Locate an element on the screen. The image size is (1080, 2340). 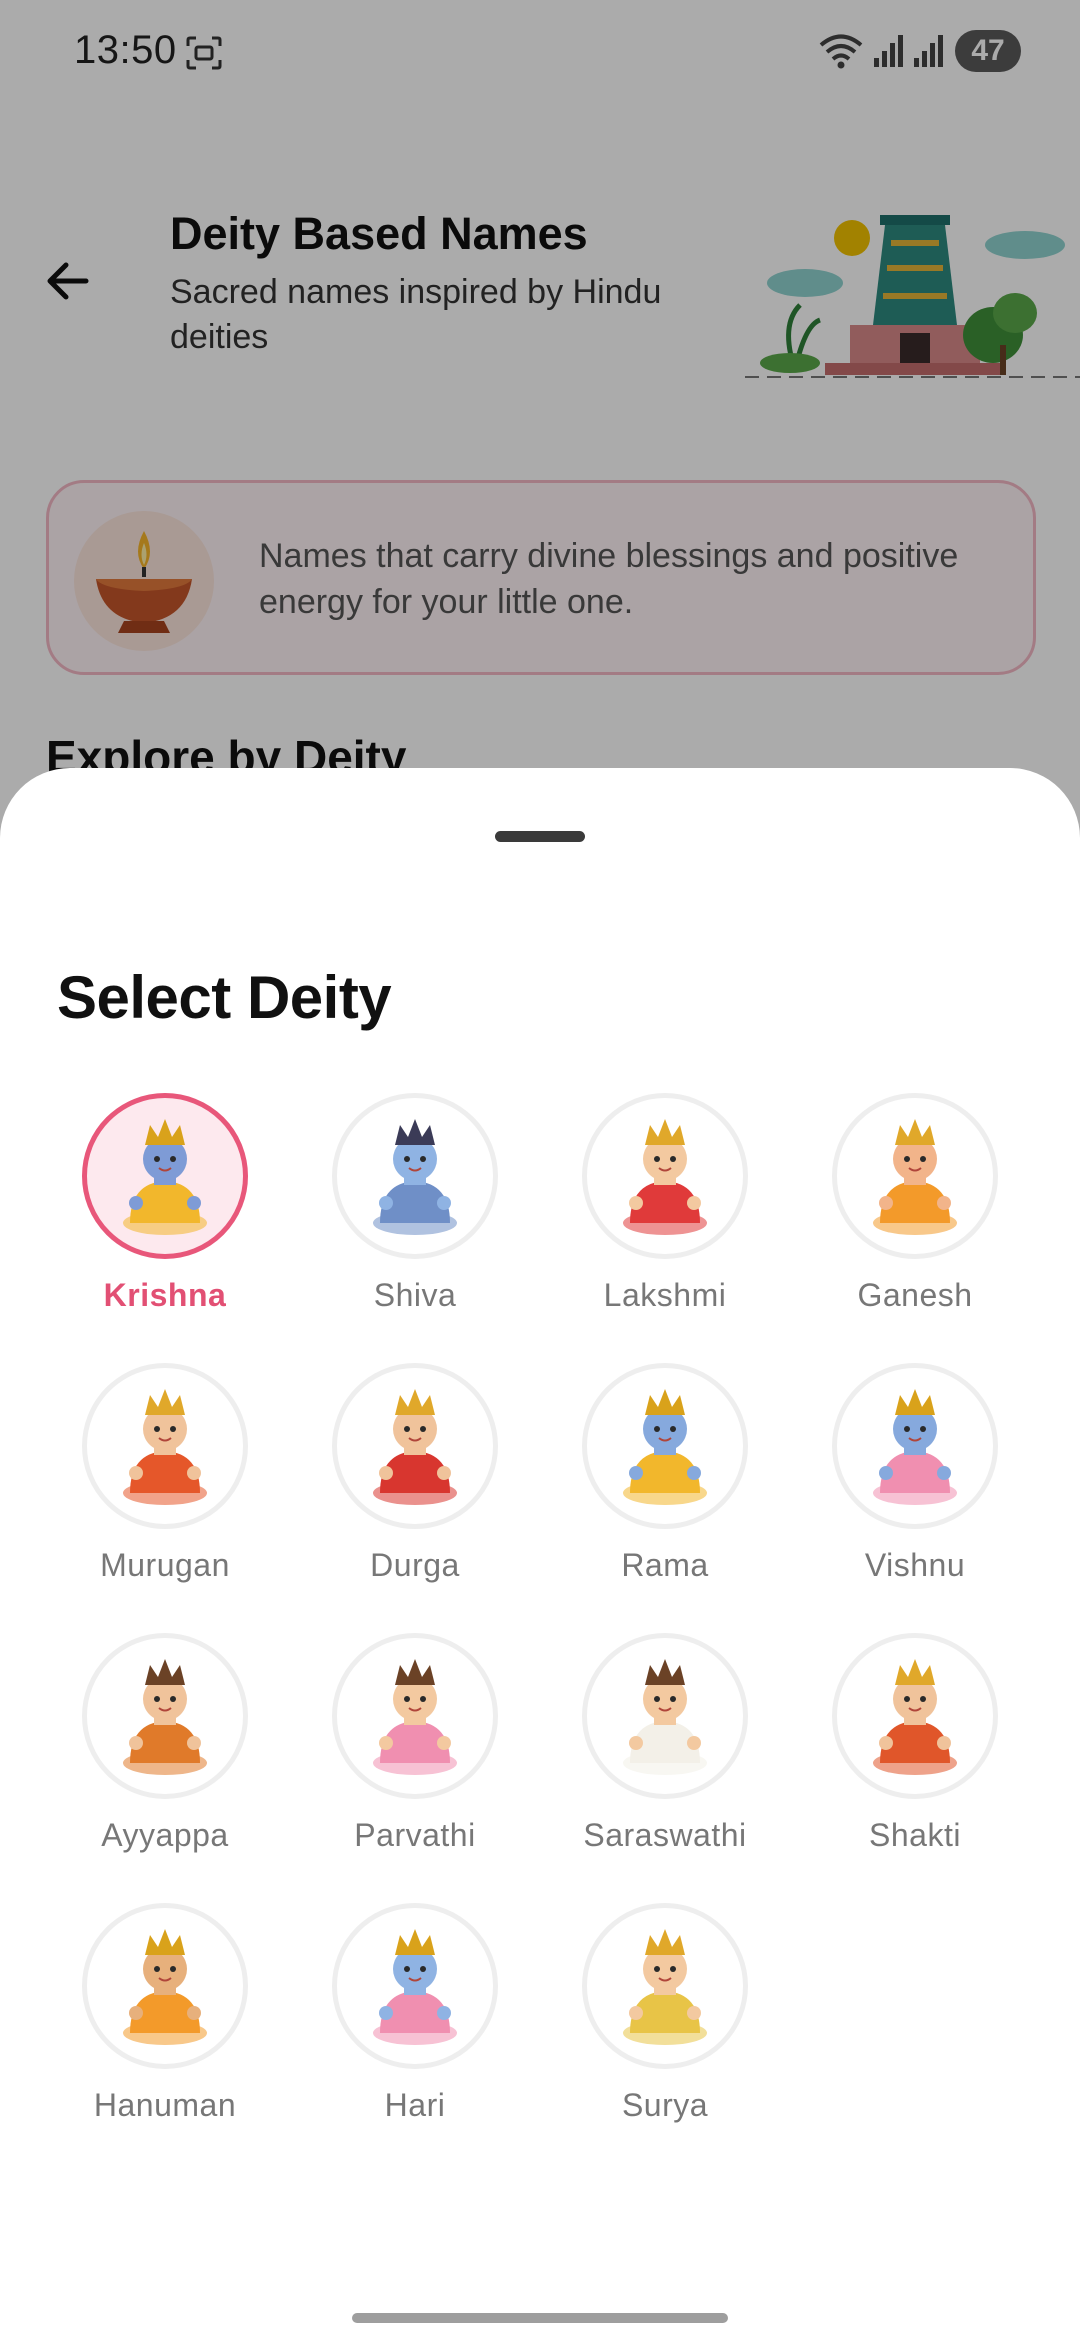
deity-option-hanuman: Hanuman is located at coordinates (165, 2023).